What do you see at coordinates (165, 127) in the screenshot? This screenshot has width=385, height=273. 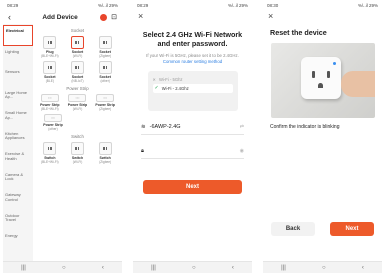 I see `ssid-value: -6AWP-2.4G` at bounding box center [165, 127].